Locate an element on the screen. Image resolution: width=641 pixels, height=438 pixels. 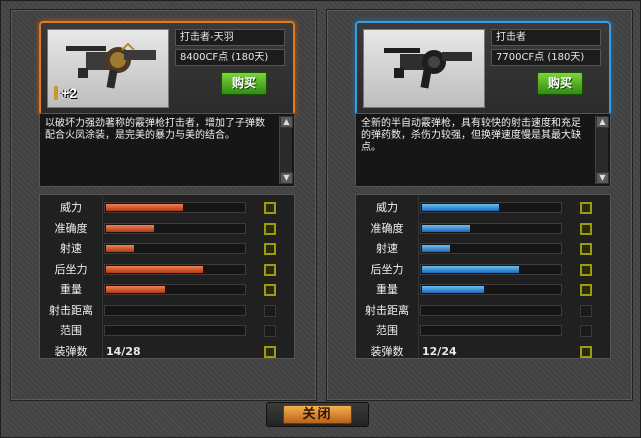
weapon-info: 打击者-天羽 8400CF点 (180天) 购买 is located at coordinates (230, 62).